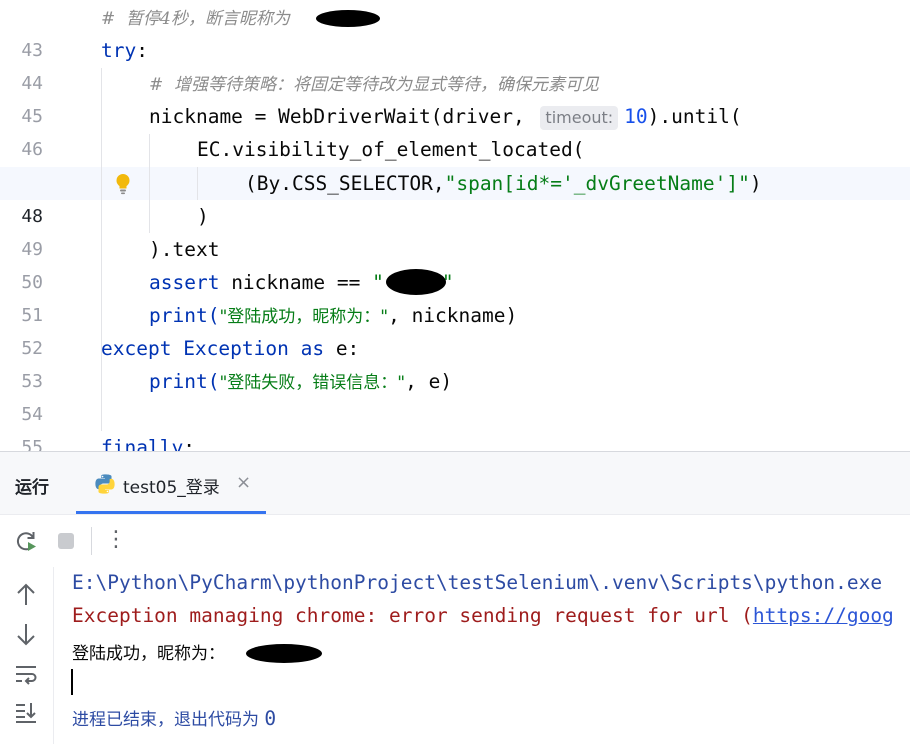  What do you see at coordinates (301, 381) in the screenshot?
I see `code-text: print("登陆失败，错误信息：", e)` at bounding box center [301, 381].